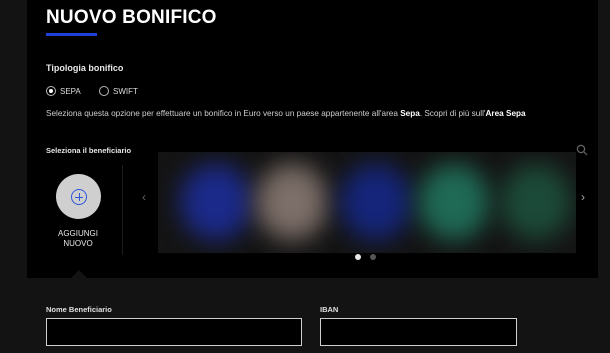 This screenshot has height=353, width=610. What do you see at coordinates (125, 91) in the screenshot?
I see `radio-swift-label: SWIFT` at bounding box center [125, 91].